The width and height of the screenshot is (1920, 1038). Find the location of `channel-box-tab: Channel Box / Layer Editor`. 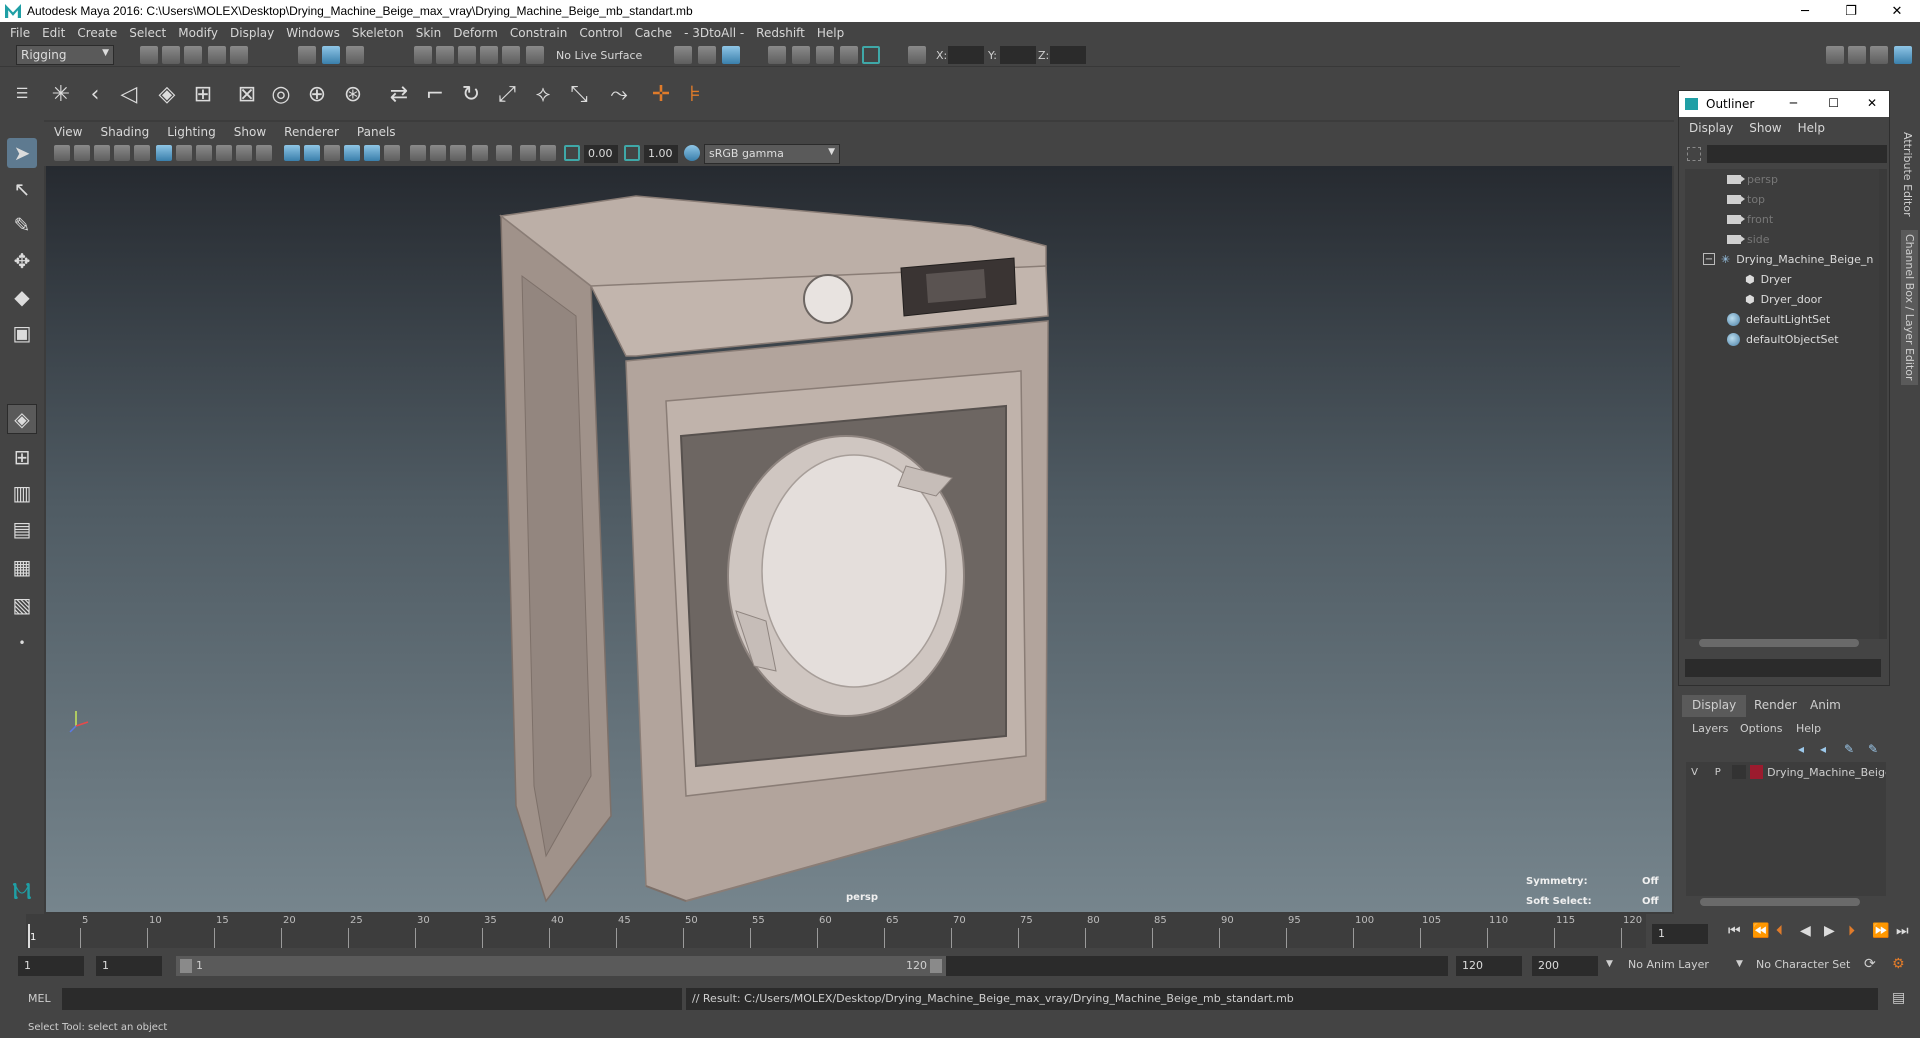

channel-box-tab: Channel Box / Layer Editor is located at coordinates (1909, 307).